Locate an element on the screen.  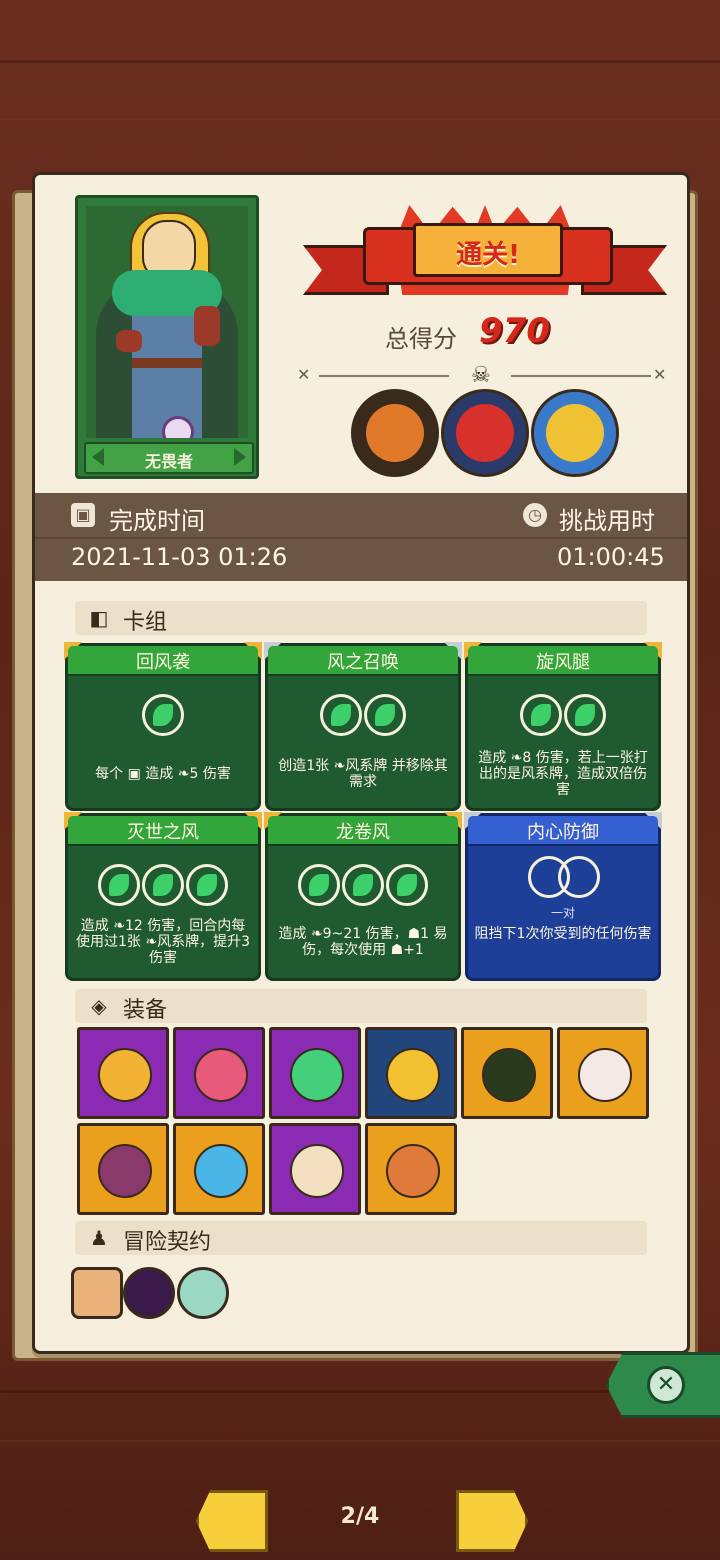
pair-cost-icon is located at coordinates (564, 877).